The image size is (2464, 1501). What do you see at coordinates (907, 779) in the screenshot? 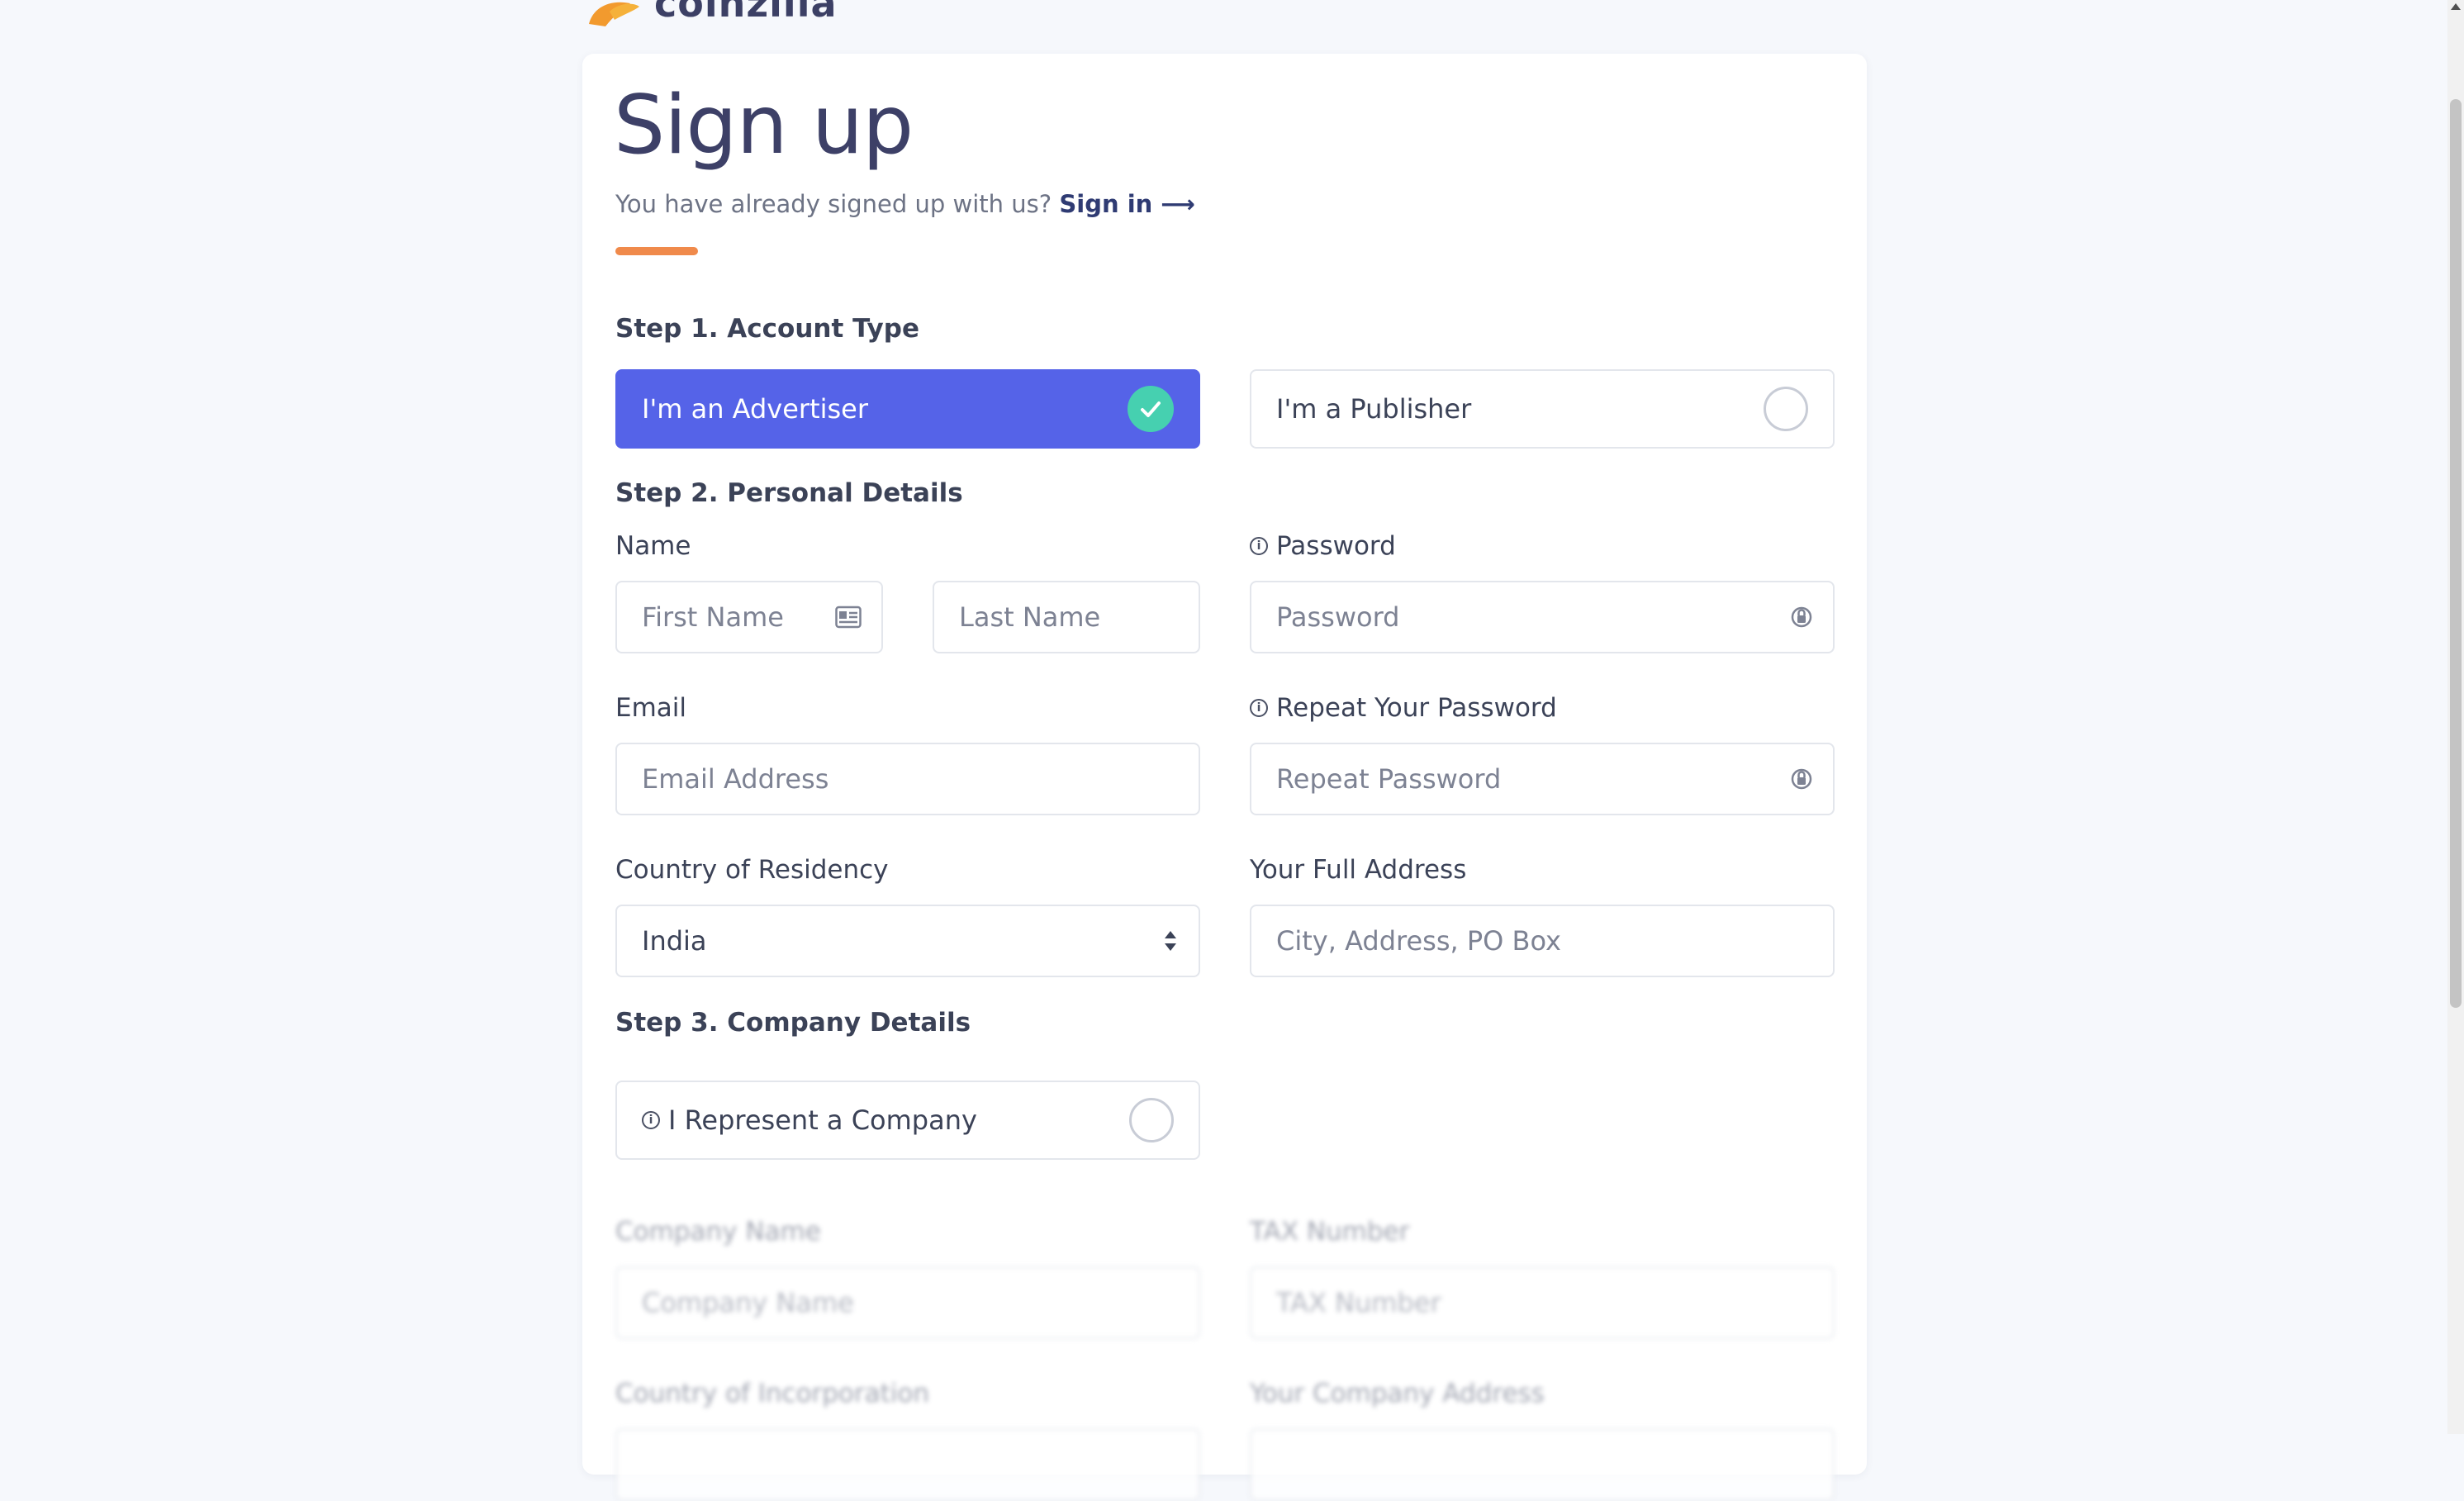
I see `email-field: Email Address` at bounding box center [907, 779].